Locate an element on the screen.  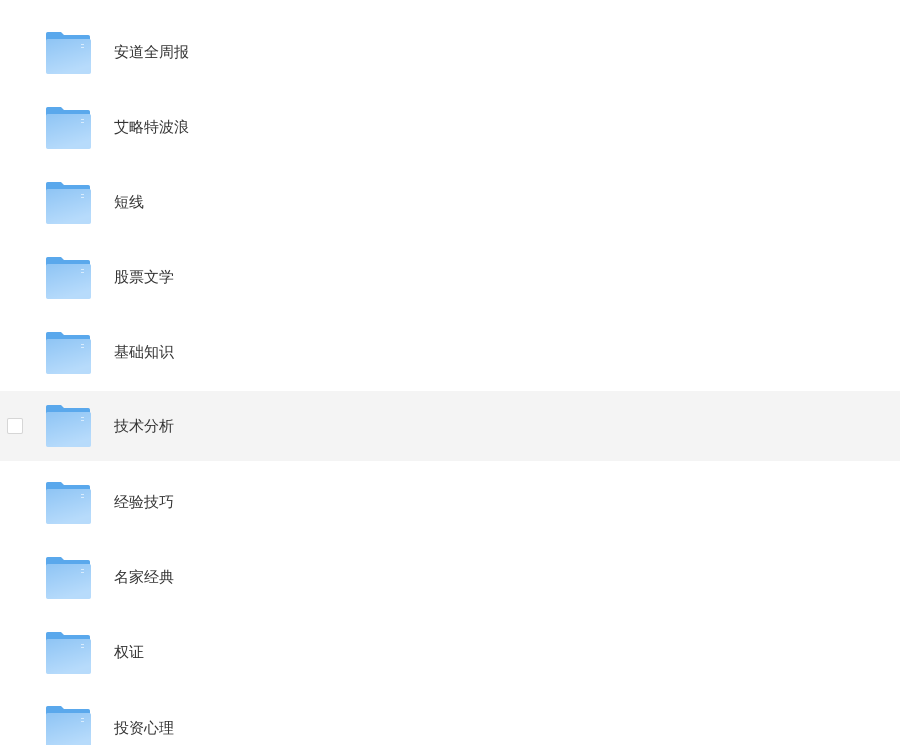
folder-name: 投资心理 is located at coordinates (144, 728).